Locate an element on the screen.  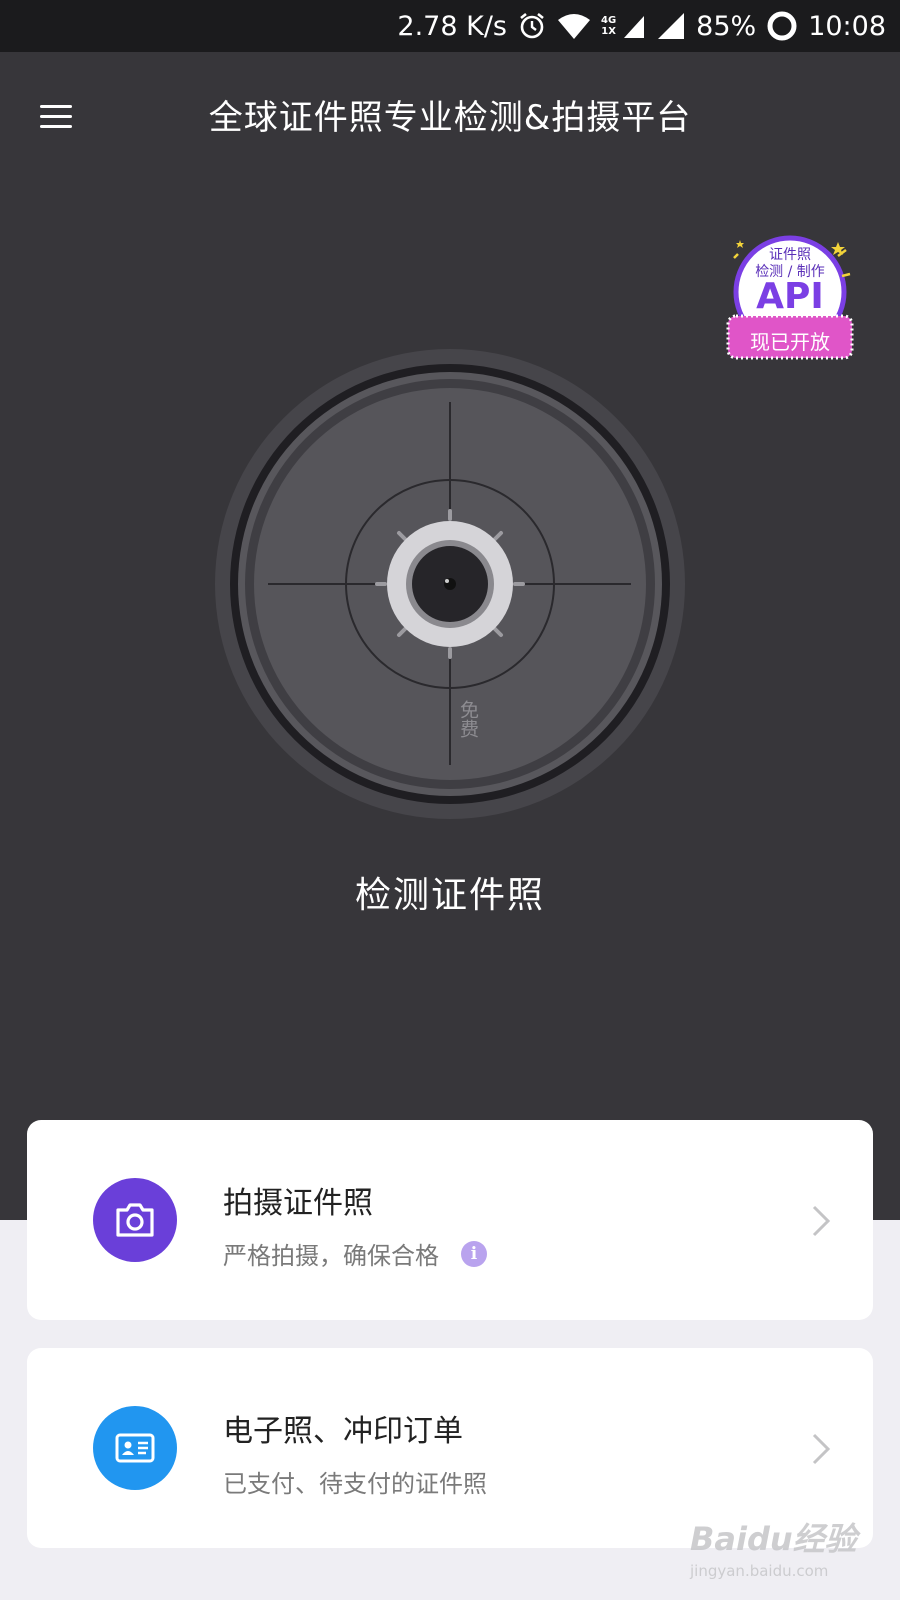
wifi-icon is located at coordinates (574, 26).